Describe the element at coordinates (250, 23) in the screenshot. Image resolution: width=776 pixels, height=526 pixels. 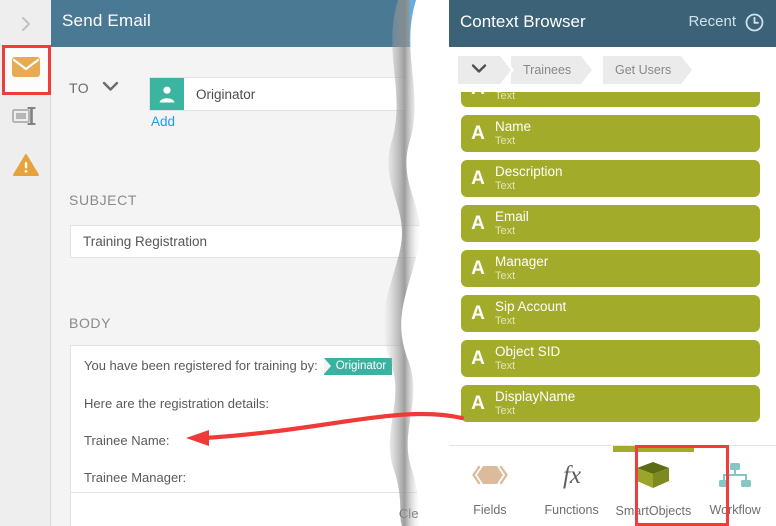
I see `send-email-header: Send Email` at that location.